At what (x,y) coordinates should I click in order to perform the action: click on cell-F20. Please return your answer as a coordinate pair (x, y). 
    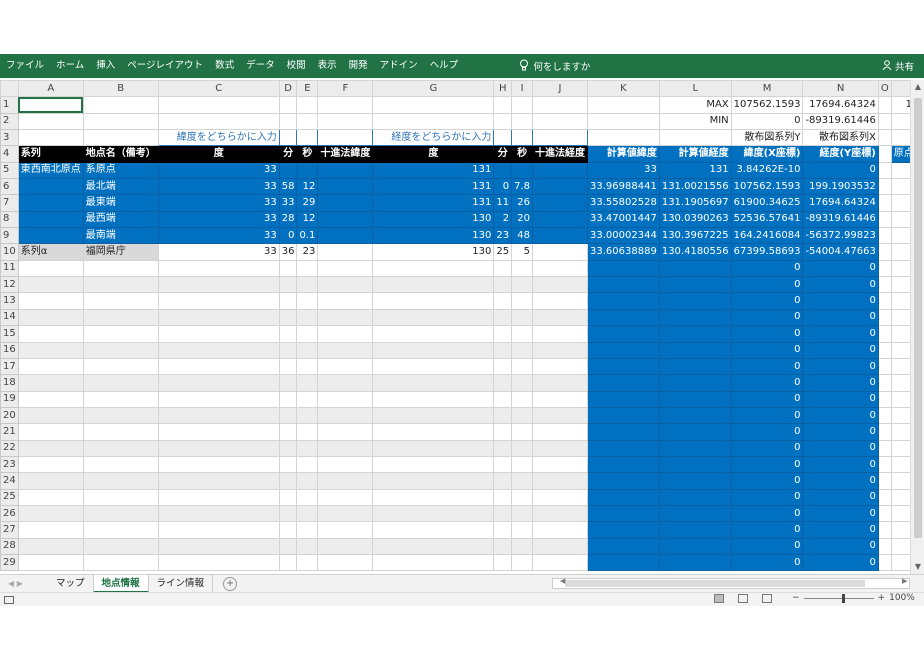
    Looking at the image, I should click on (345, 415).